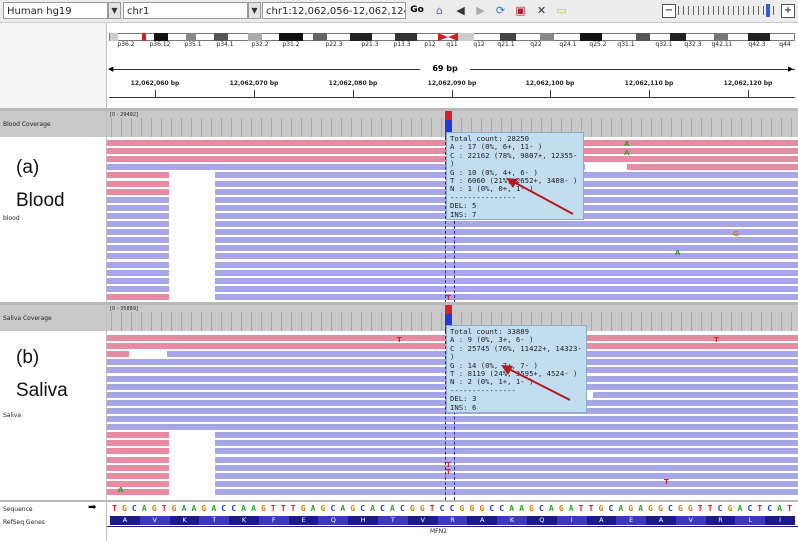  Describe the element at coordinates (448, 298) in the screenshot. I see `blood-mismatch-t: T` at that location.